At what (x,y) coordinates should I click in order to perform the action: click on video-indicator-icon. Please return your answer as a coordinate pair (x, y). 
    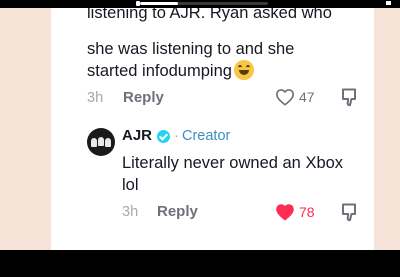
    Looking at the image, I should click on (388, 3).